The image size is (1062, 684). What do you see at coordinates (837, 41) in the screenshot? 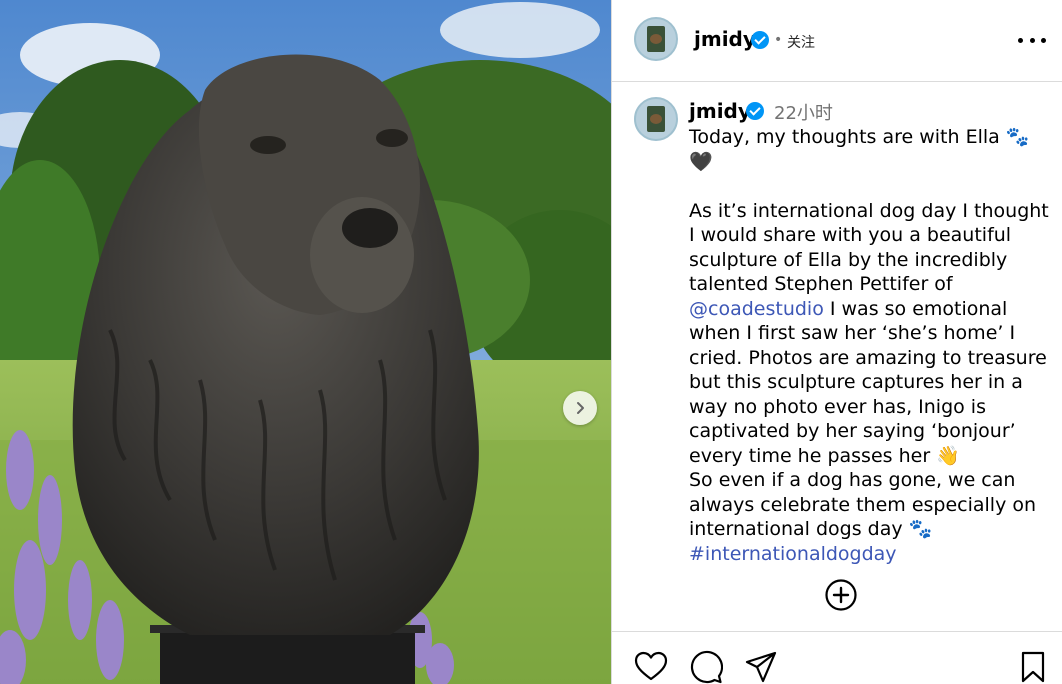
I see `post-header: jmidy • 关注` at bounding box center [837, 41].